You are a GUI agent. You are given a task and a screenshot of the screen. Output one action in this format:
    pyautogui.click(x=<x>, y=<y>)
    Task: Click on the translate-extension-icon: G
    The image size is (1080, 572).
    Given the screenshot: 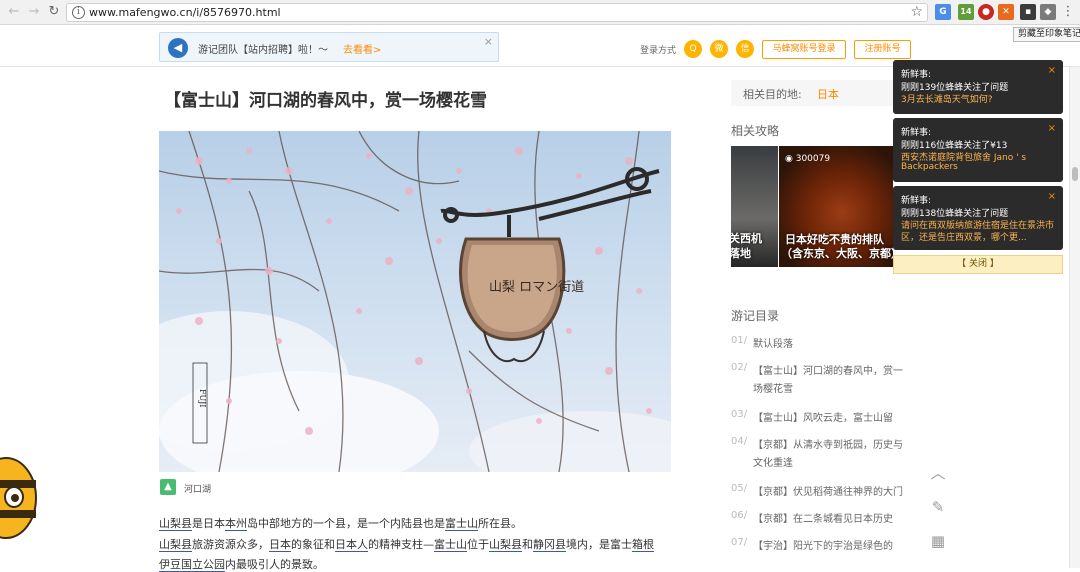 What is the action you would take?
    pyautogui.click(x=943, y=12)
    